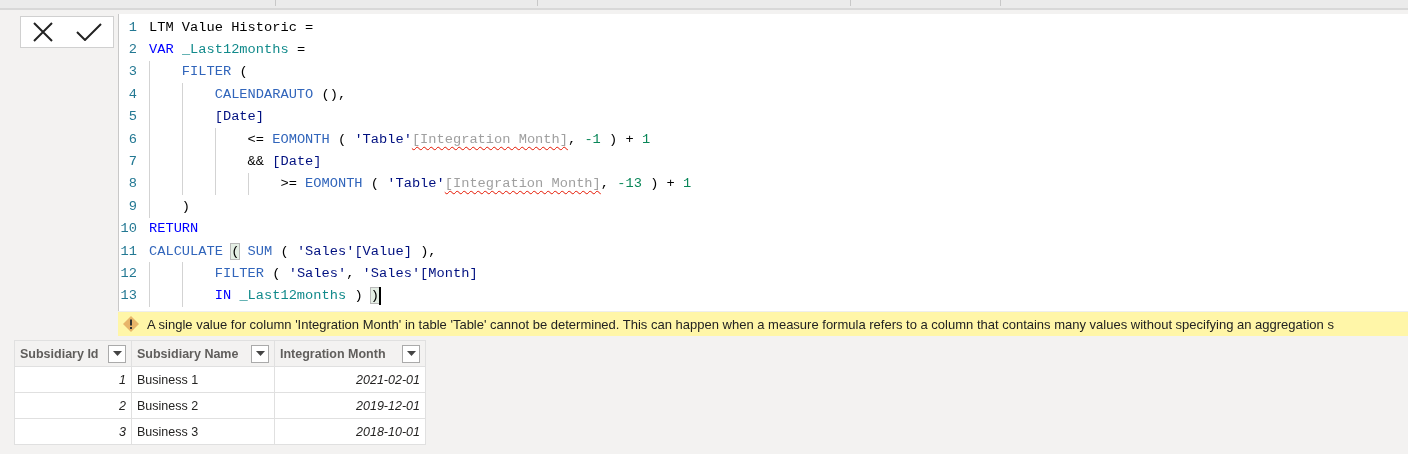 The width and height of the screenshot is (1408, 454). I want to click on code-text: CALCULATE, so click(186, 251).